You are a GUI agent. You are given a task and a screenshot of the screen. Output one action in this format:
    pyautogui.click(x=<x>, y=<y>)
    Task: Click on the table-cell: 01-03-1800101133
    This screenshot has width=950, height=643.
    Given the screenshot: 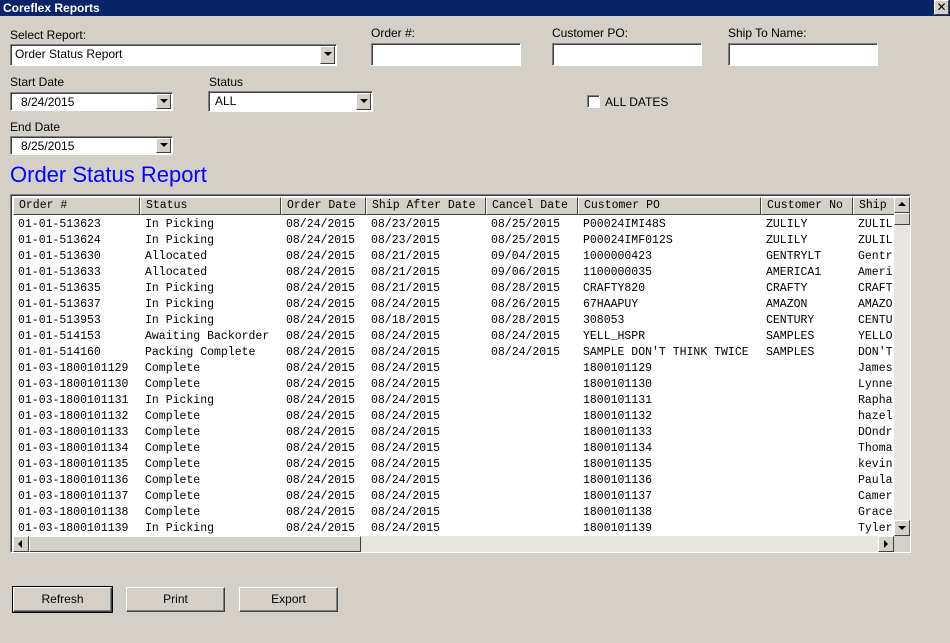 What is the action you would take?
    pyautogui.click(x=73, y=432)
    